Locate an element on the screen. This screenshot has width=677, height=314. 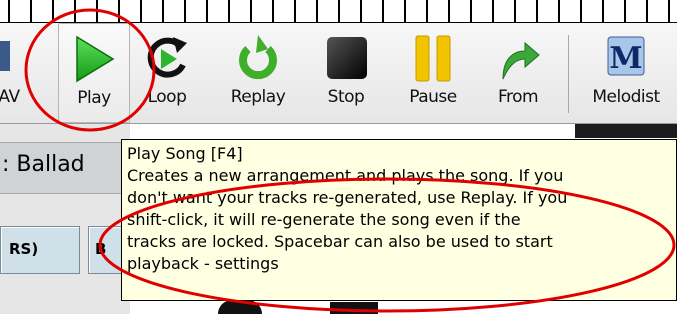
song-style-name: : Ballad is located at coordinates (43, 164).